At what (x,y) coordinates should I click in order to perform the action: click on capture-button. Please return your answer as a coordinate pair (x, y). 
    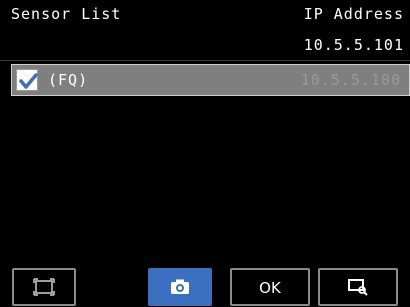
    Looking at the image, I should click on (180, 287).